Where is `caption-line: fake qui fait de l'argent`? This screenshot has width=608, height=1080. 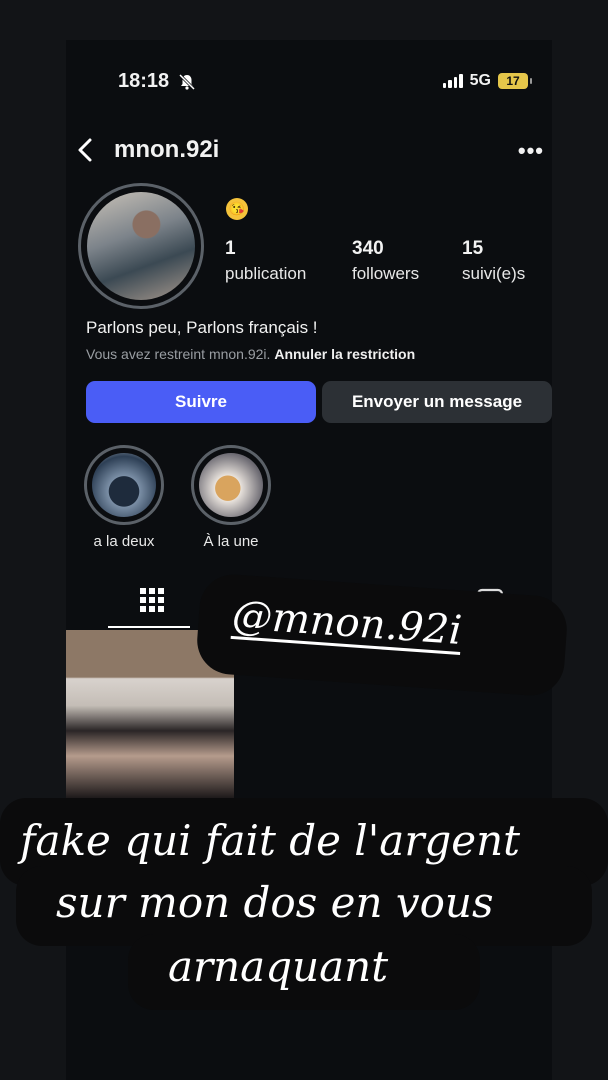 caption-line: fake qui fait de l'argent is located at coordinates (270, 840).